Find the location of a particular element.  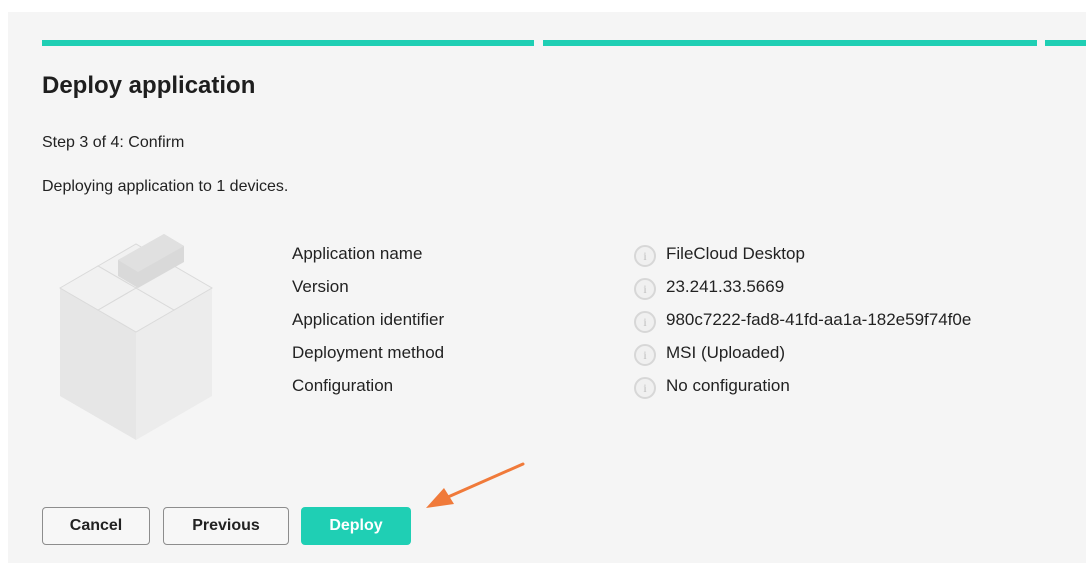

detail-value: No configuration is located at coordinates (728, 385).